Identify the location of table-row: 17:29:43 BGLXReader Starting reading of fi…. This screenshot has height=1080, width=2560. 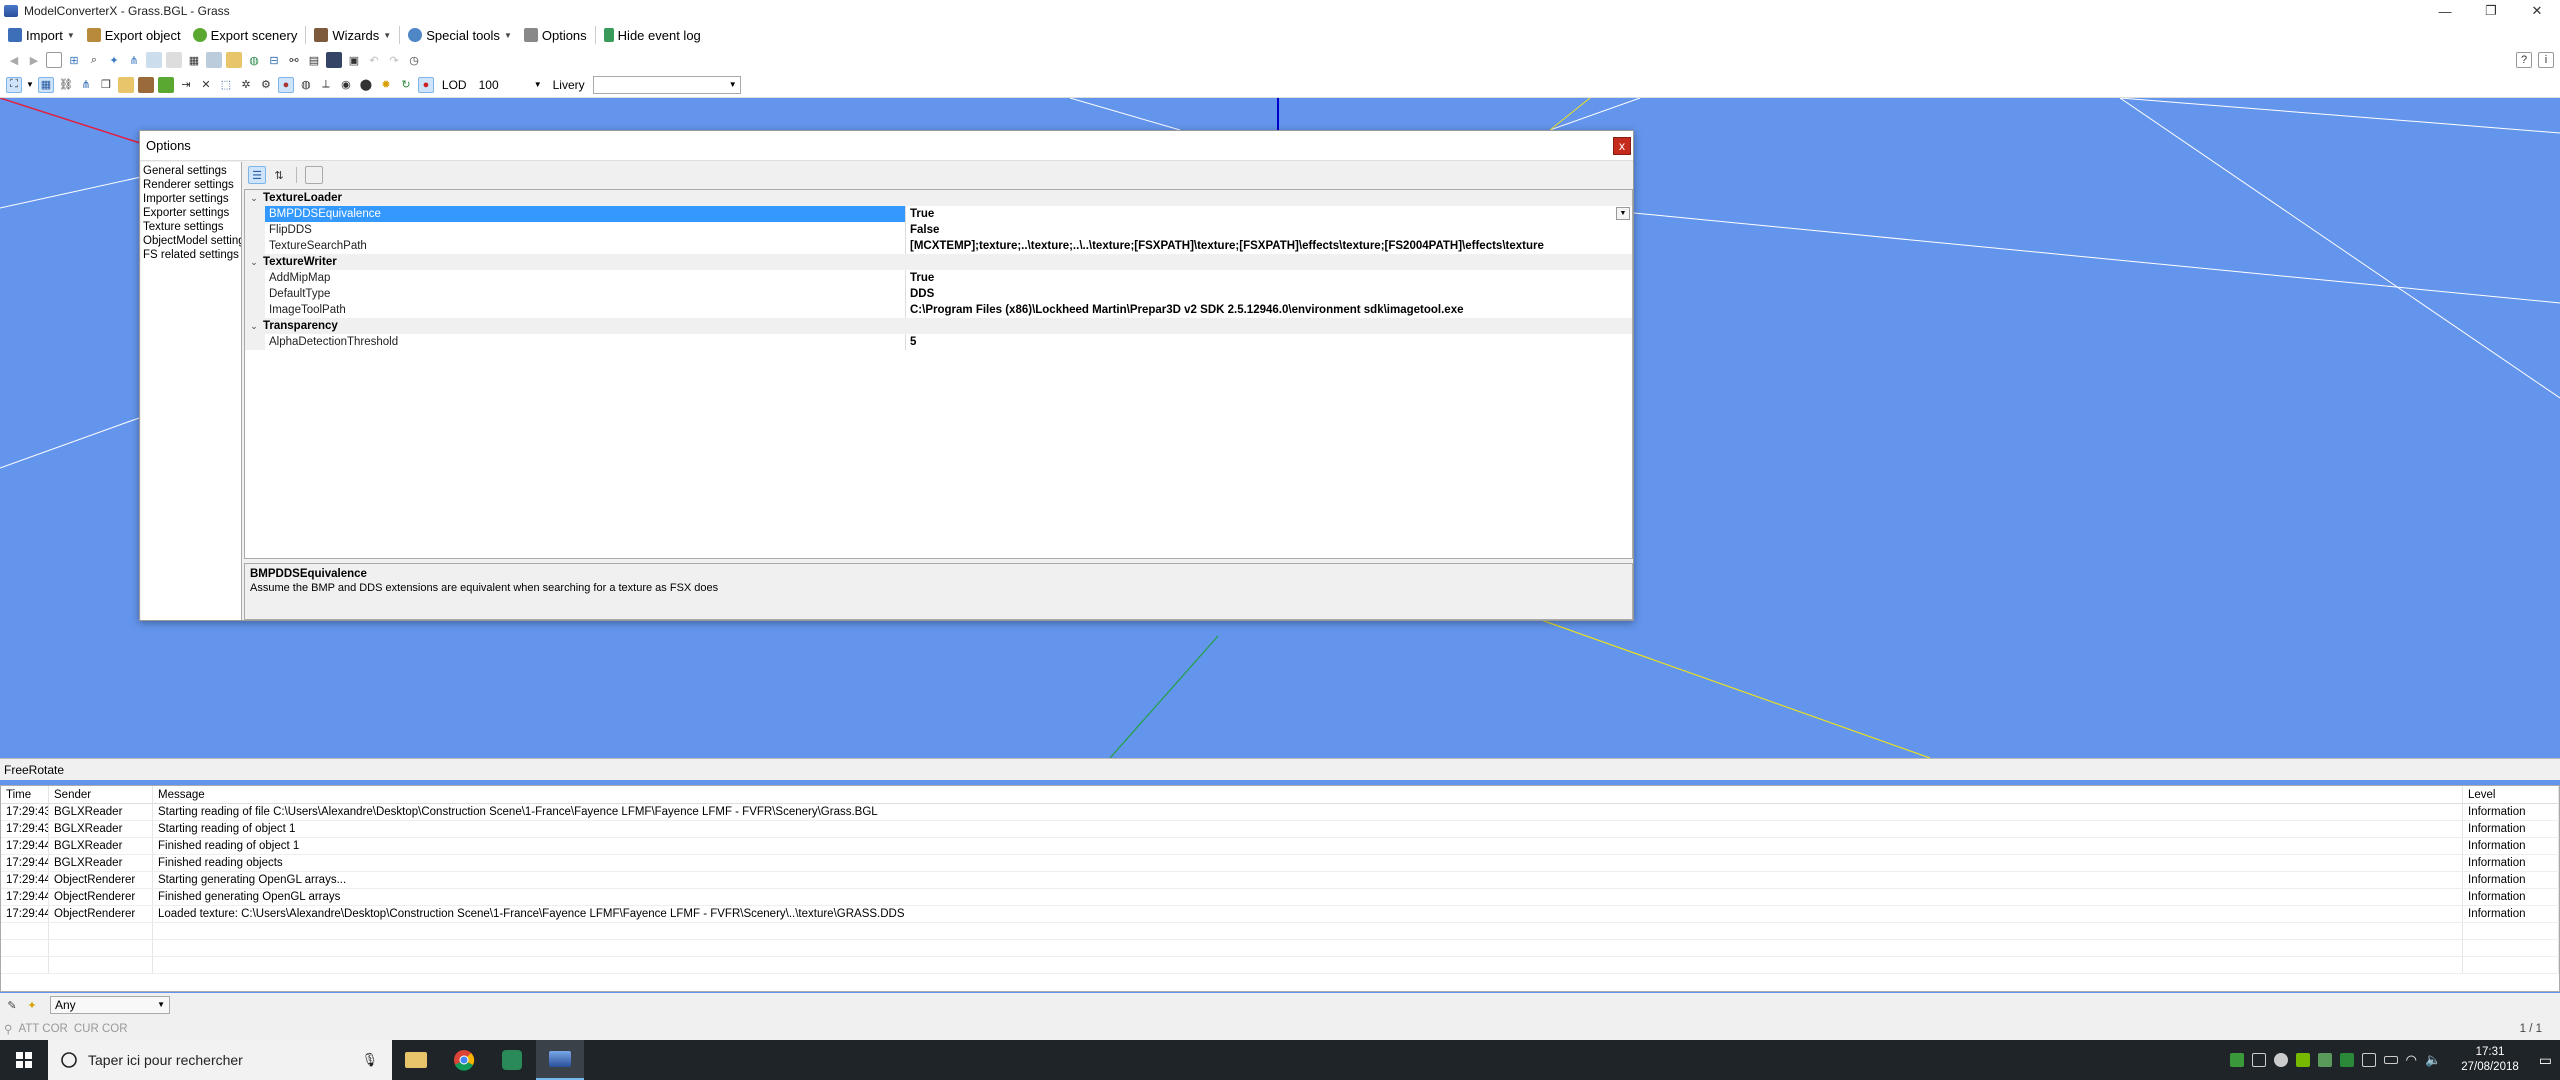
(1280, 812).